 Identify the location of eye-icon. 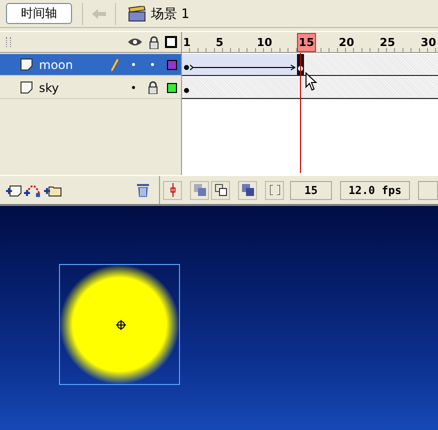
(135, 42).